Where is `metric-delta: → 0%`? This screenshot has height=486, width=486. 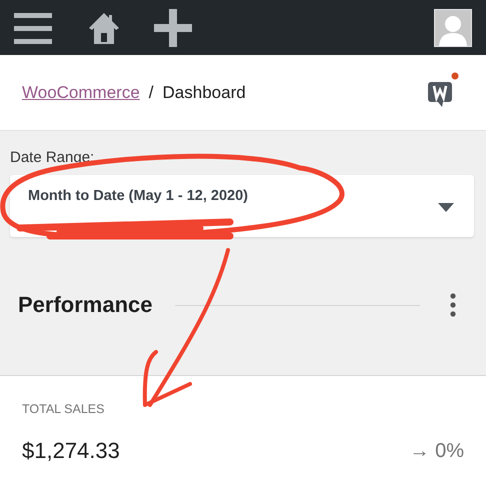 metric-delta: → 0% is located at coordinates (437, 451).